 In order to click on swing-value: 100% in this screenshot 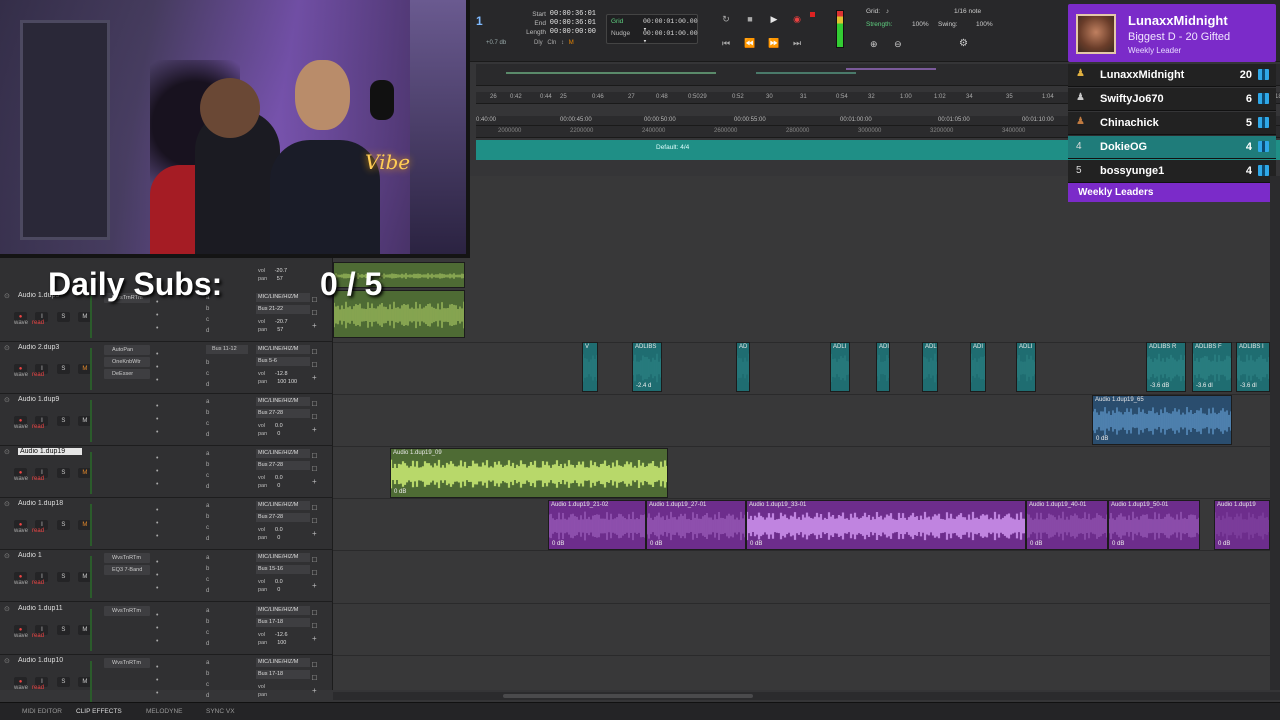, I will do `click(984, 24)`.